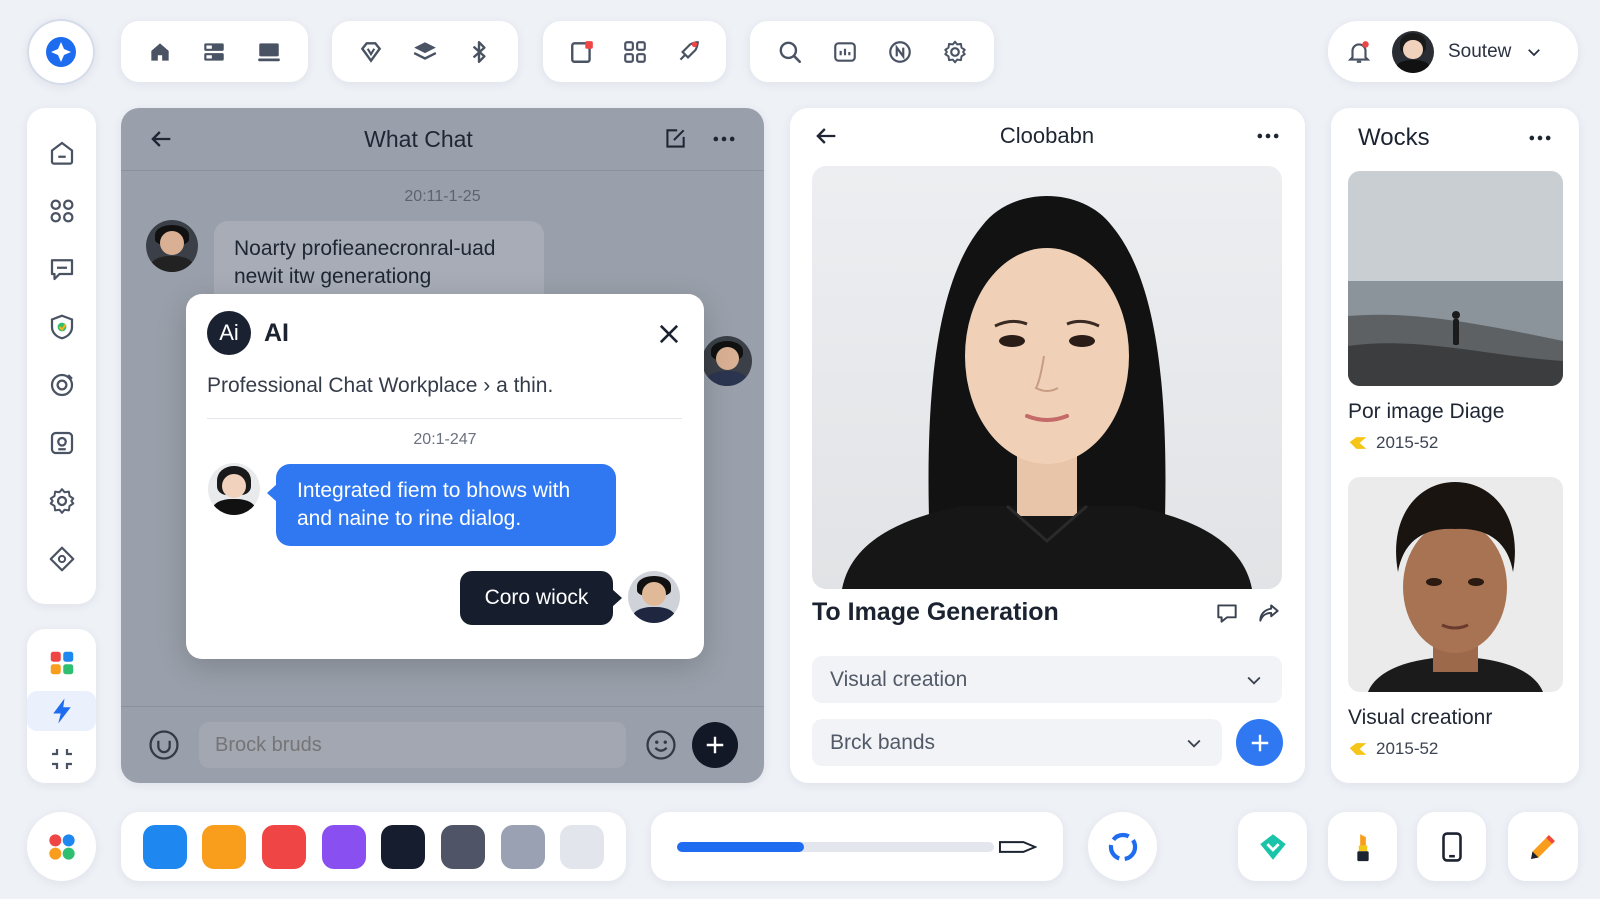  Describe the element at coordinates (740, 846) in the screenshot. I see `stroke-slider-fill` at that location.